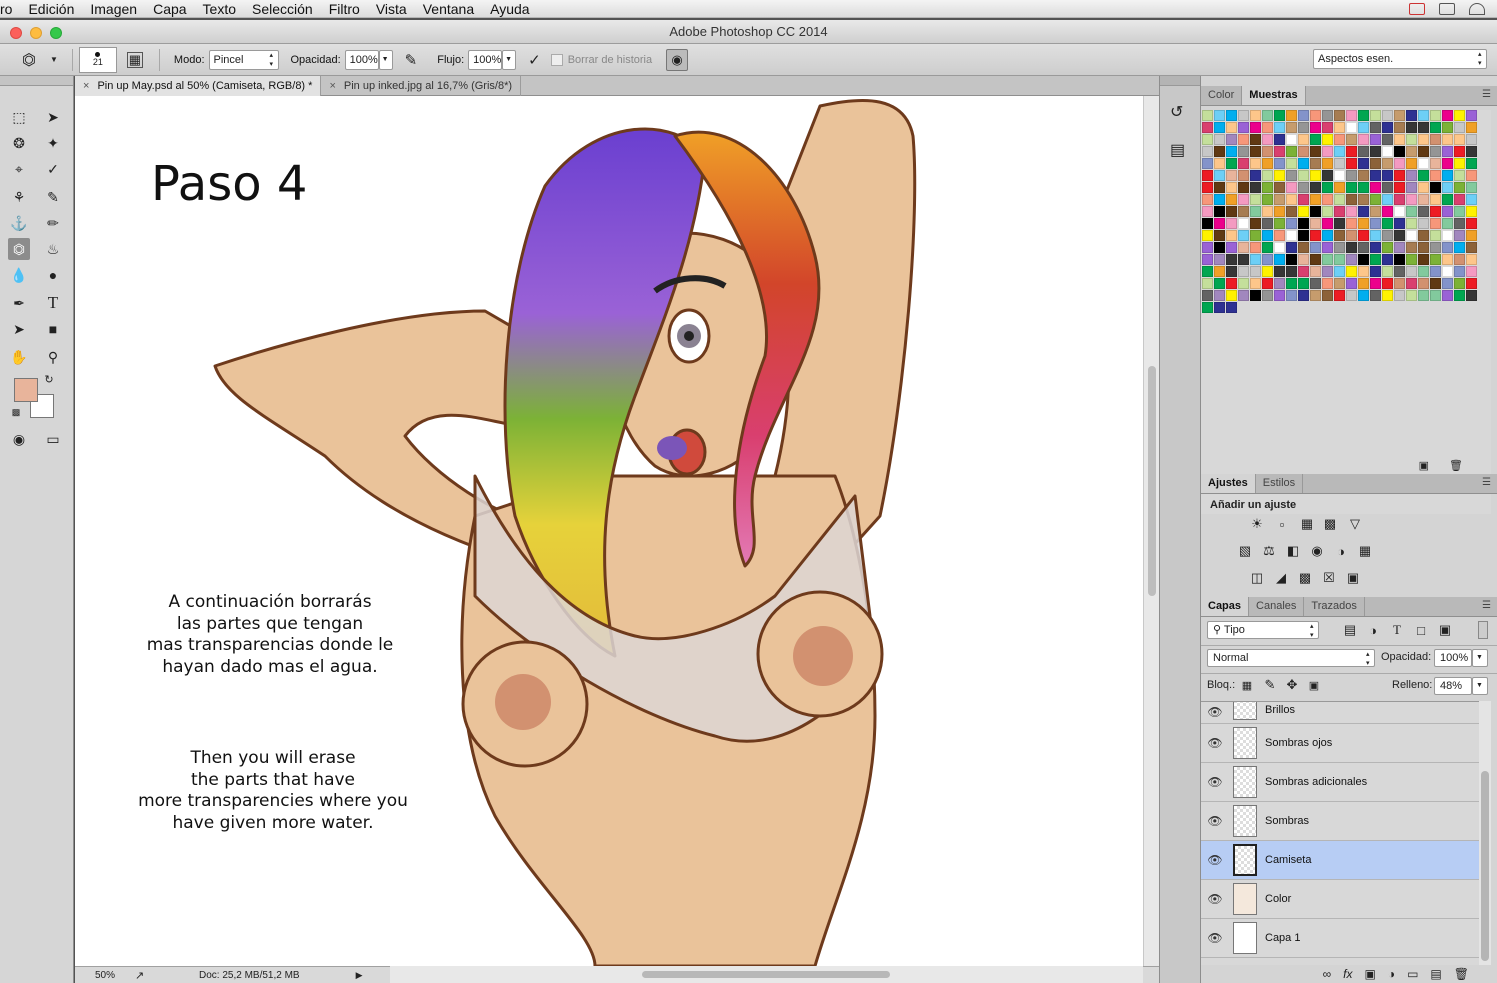  Describe the element at coordinates (1180, 81) in the screenshot. I see `dock-header` at that location.